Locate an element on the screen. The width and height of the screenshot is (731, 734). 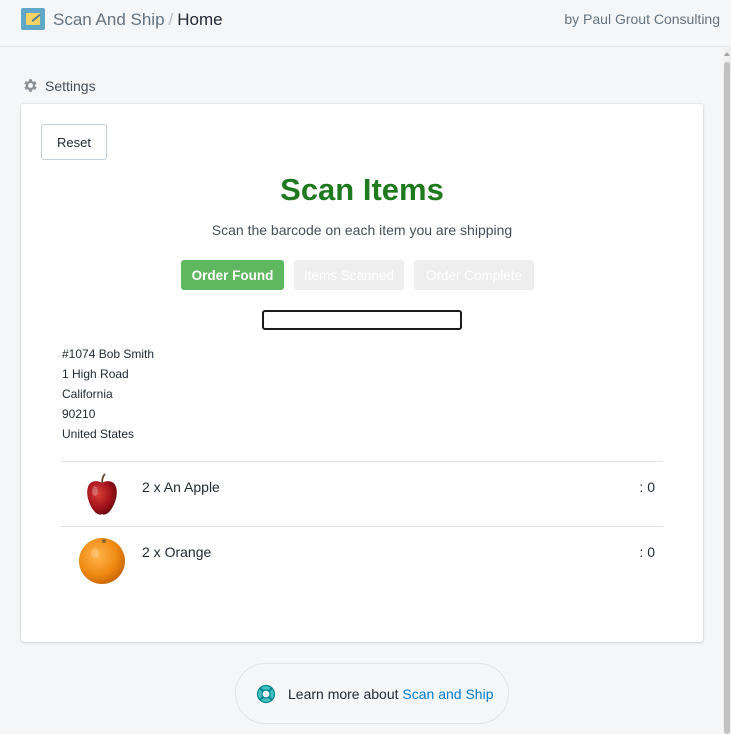
breadcrumb-current-page: Home is located at coordinates (200, 19).